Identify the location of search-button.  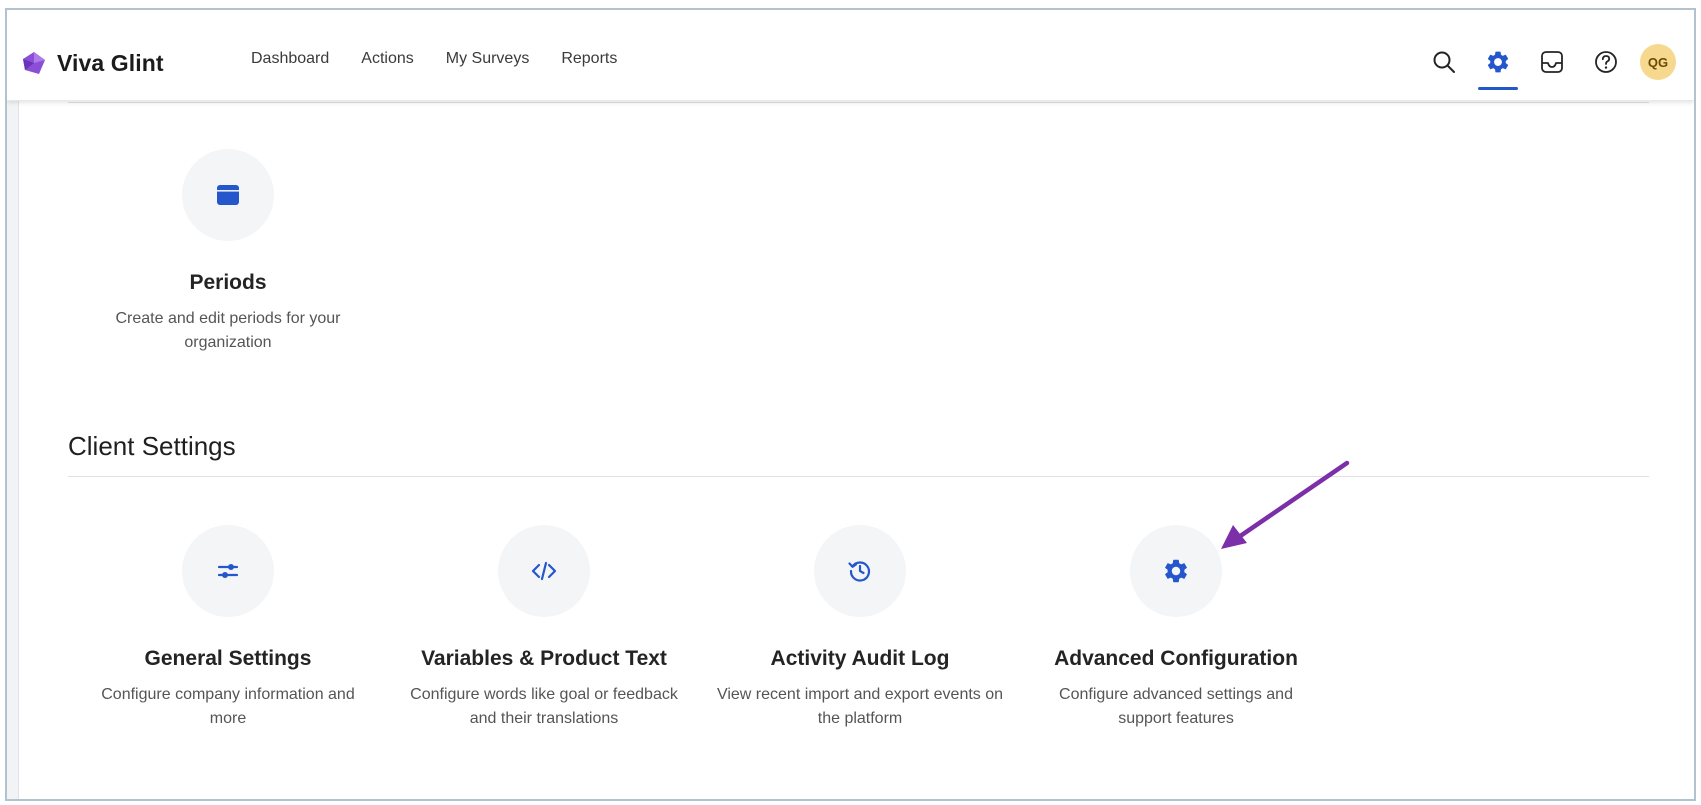
(1444, 62).